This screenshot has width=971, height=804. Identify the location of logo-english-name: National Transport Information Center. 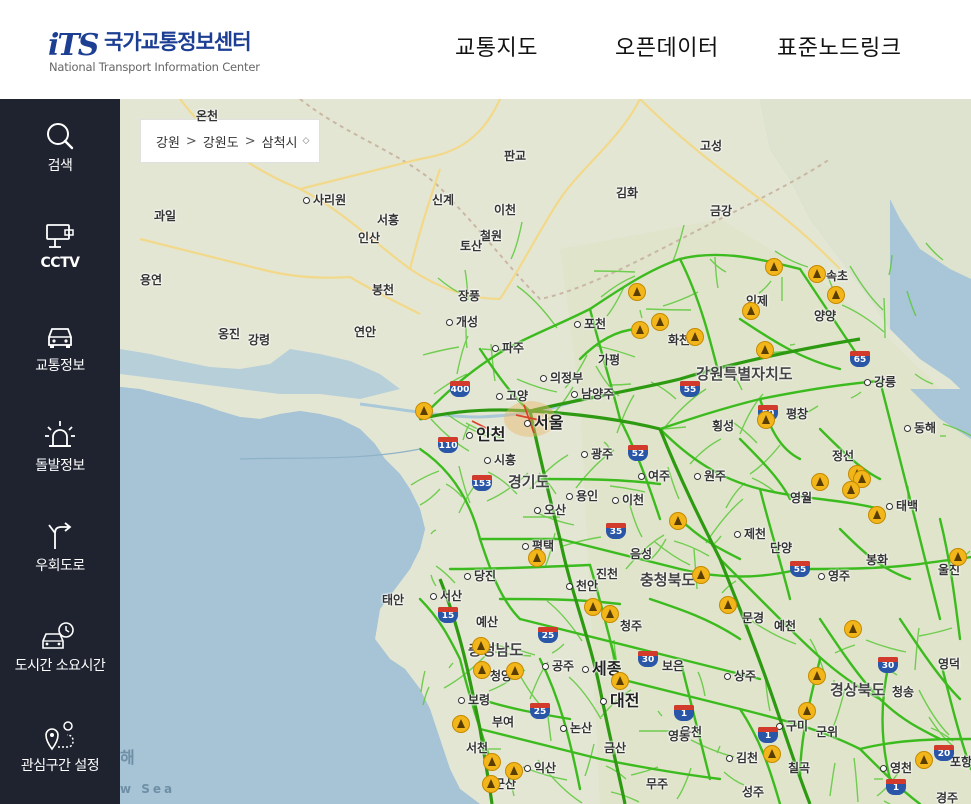
(154, 67).